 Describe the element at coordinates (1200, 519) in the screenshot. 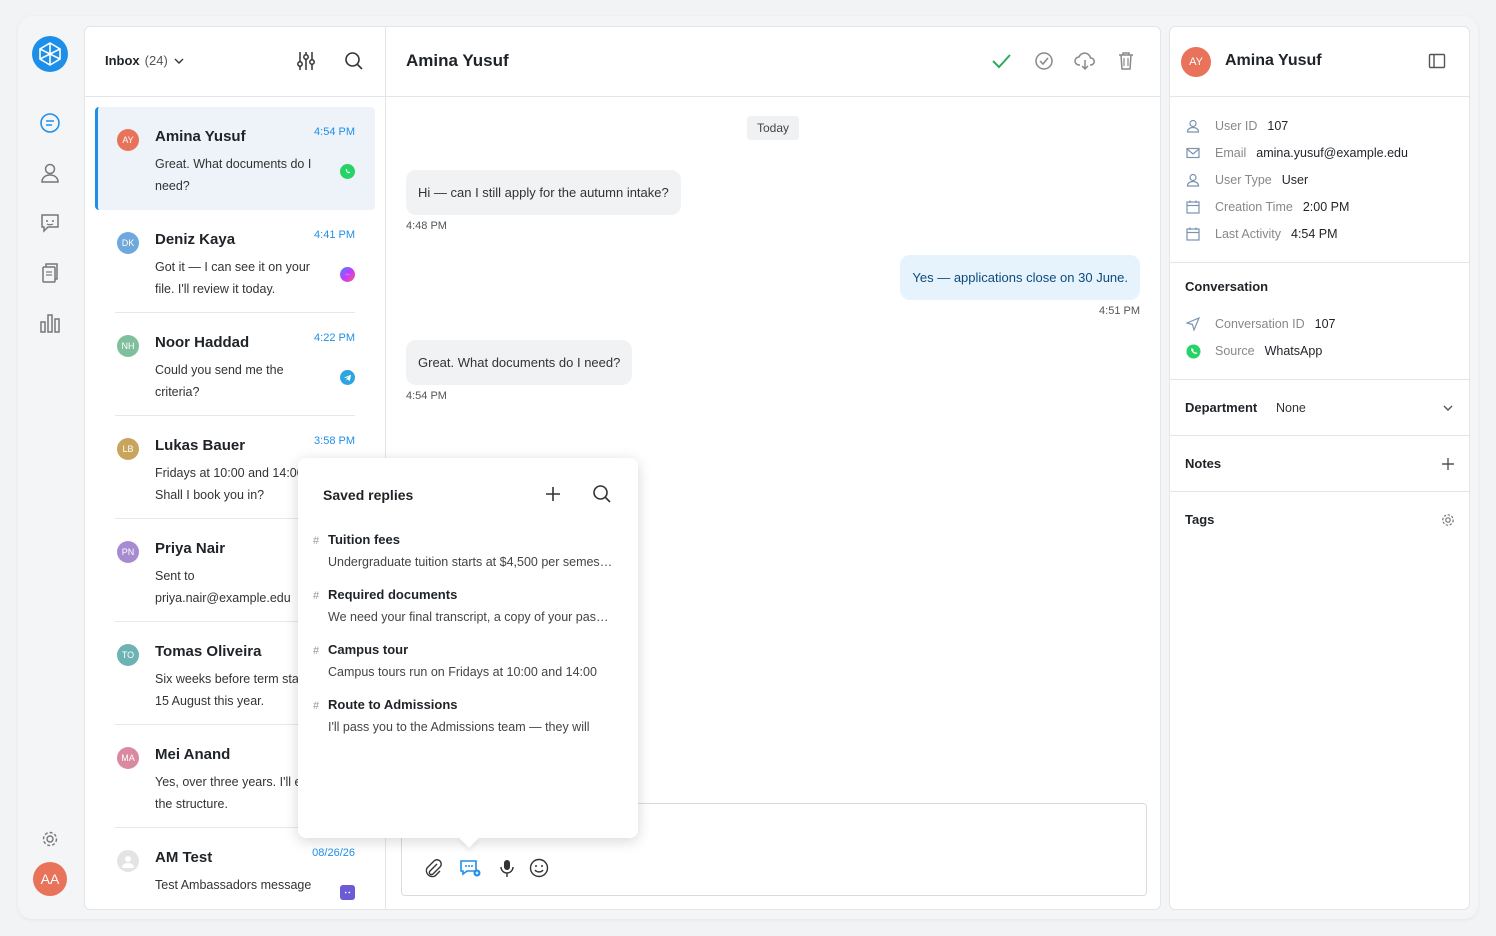

I see `section-title: Tags` at that location.